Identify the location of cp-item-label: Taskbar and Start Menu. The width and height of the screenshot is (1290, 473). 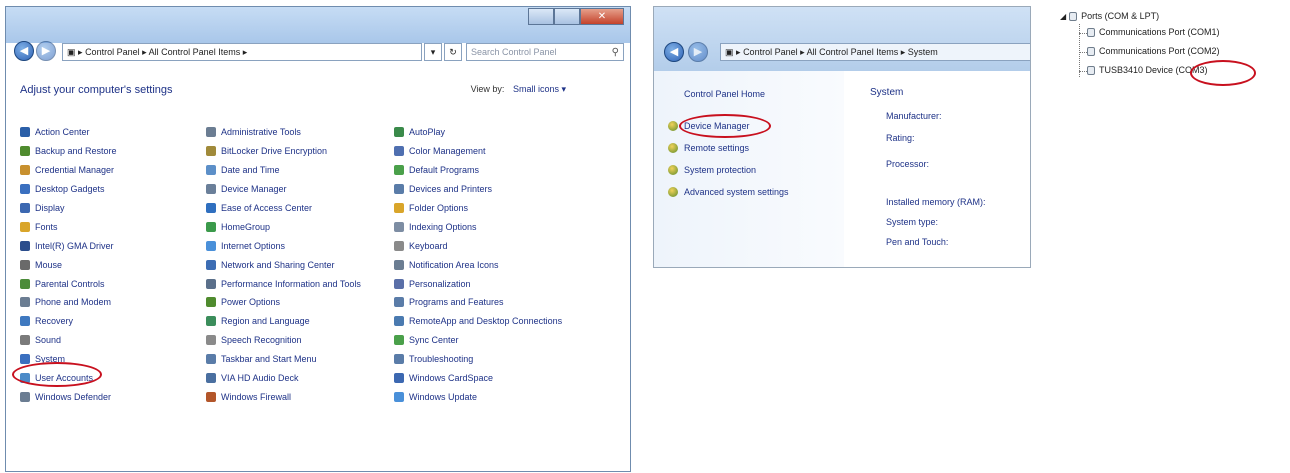
(269, 359).